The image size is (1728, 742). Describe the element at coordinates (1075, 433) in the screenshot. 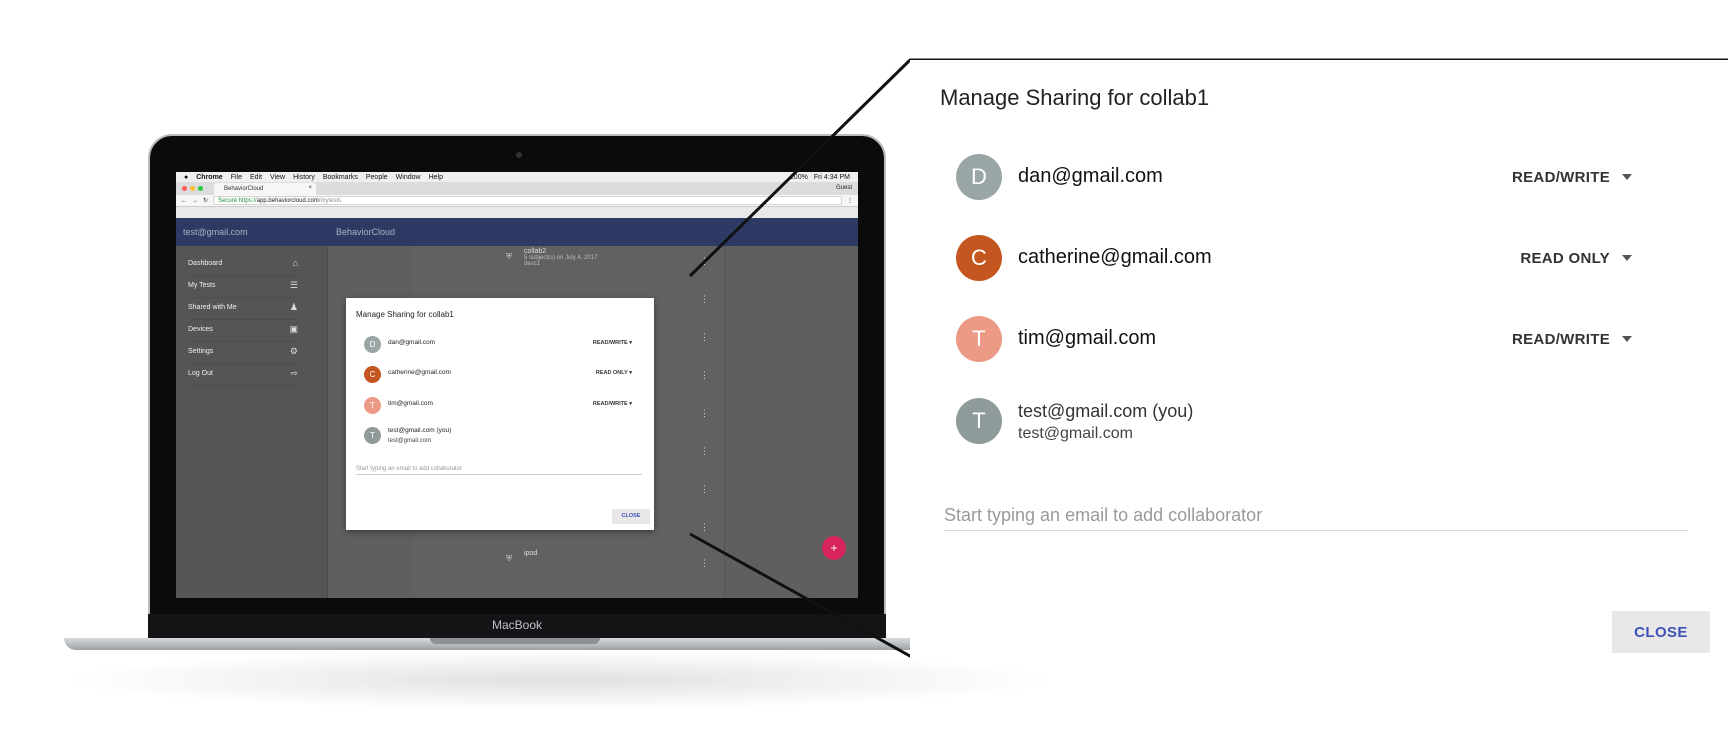

I see `self-email: test@gmail.com` at that location.